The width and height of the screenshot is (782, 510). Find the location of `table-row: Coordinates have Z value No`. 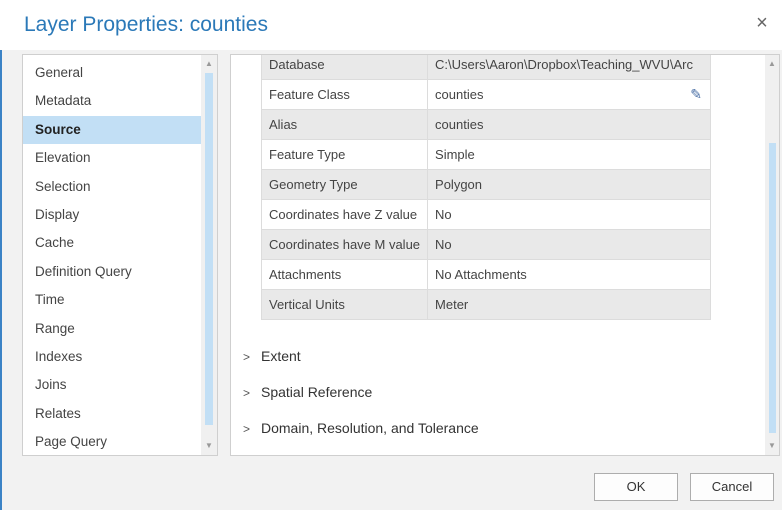

table-row: Coordinates have Z value No is located at coordinates (485, 214).